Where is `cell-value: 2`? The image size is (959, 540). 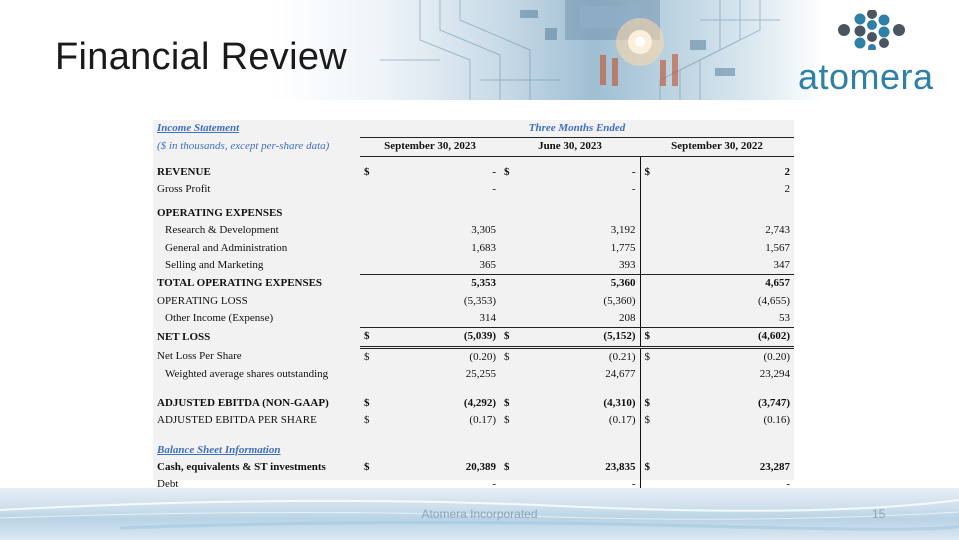 cell-value: 2 is located at coordinates (787, 171).